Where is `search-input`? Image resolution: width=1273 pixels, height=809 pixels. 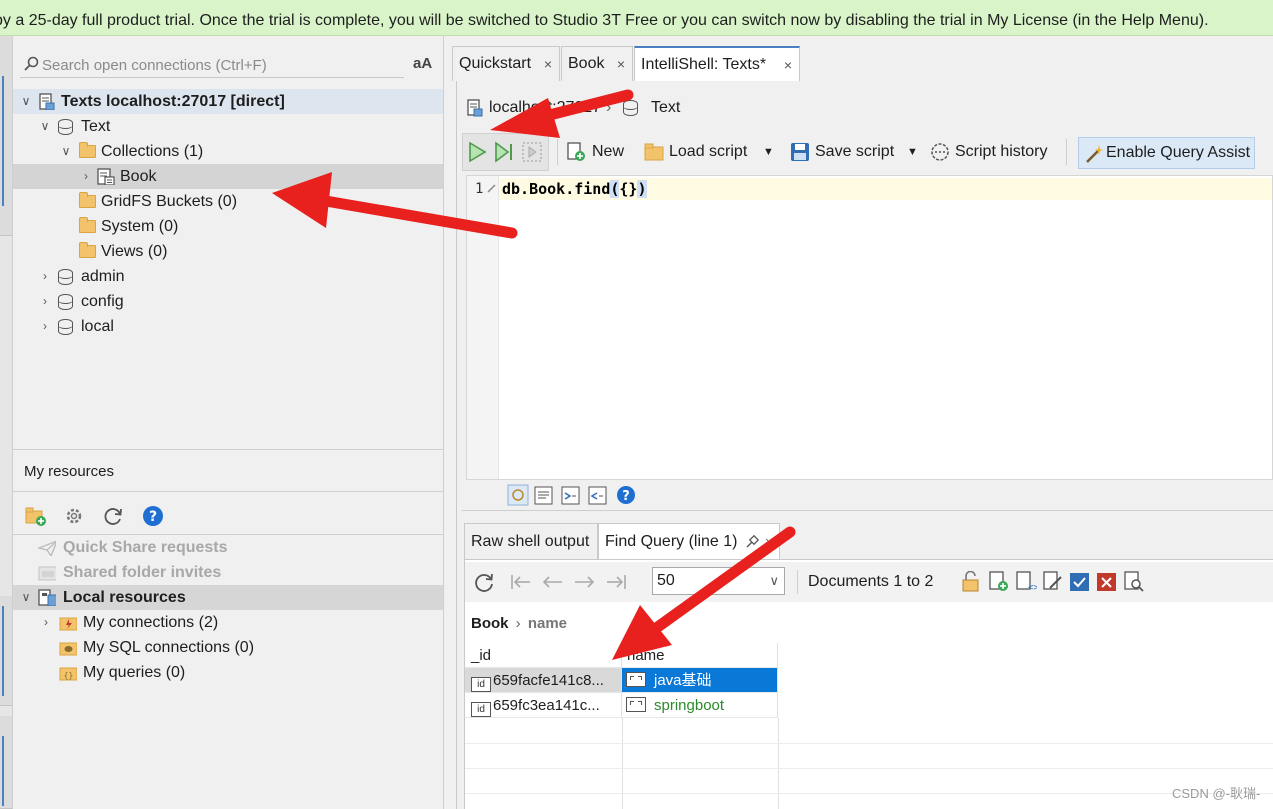
search-input is located at coordinates (222, 65).